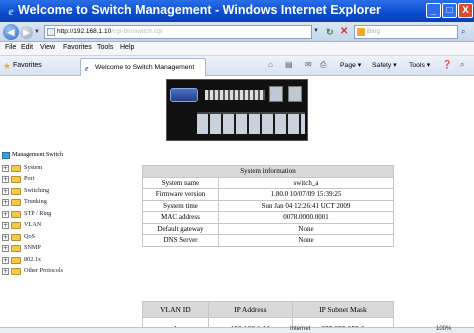 The height and width of the screenshot is (333, 474). I want to click on ie-logo-icon: e, so click(11, 11).